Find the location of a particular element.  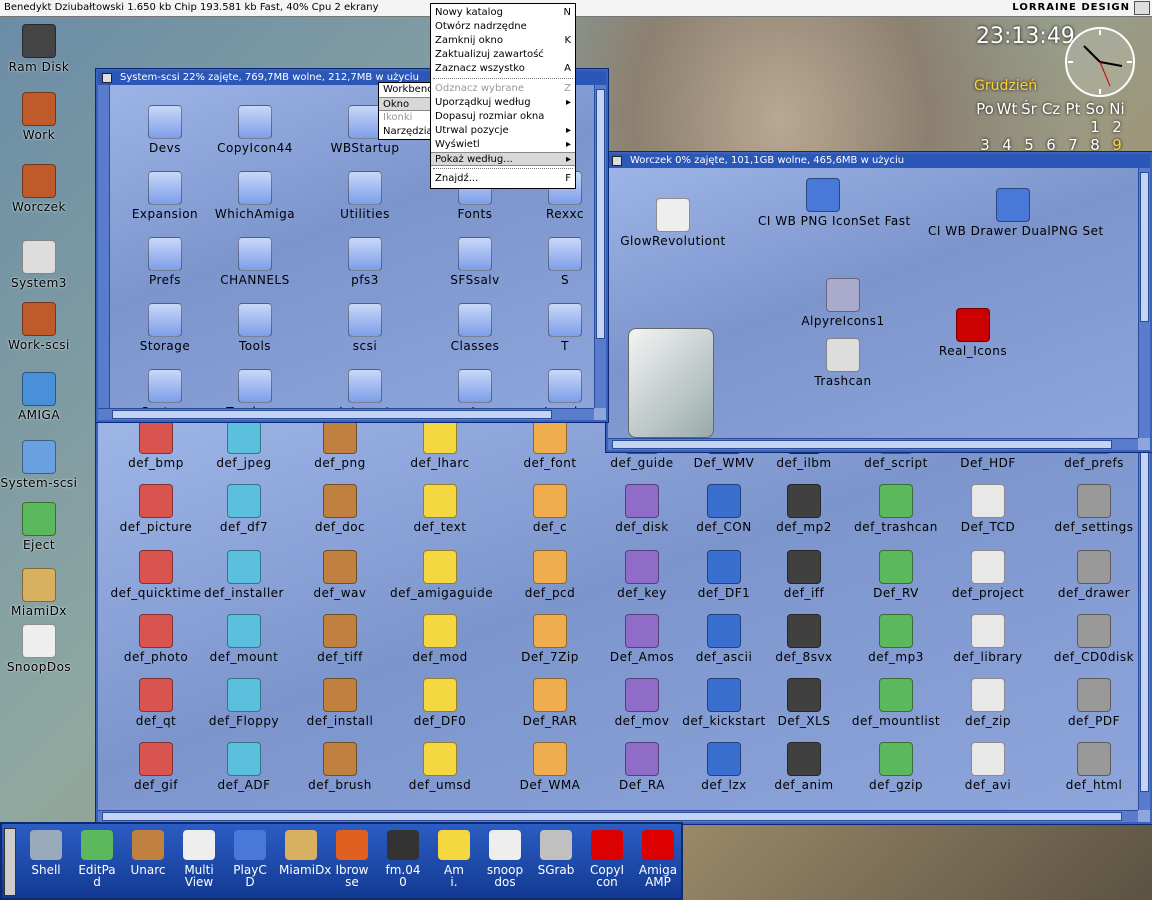

file-icon-item: def_gzip is located at coordinates (896, 767).